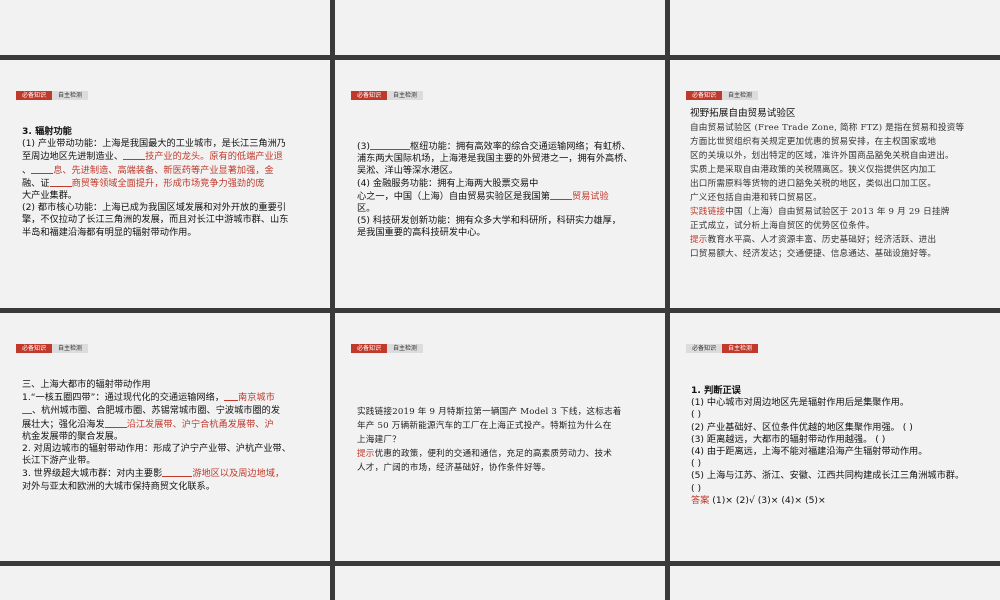 The width and height of the screenshot is (1000, 600). What do you see at coordinates (59, 461) in the screenshot?
I see `text-line: 长江下游产业带。` at bounding box center [59, 461].